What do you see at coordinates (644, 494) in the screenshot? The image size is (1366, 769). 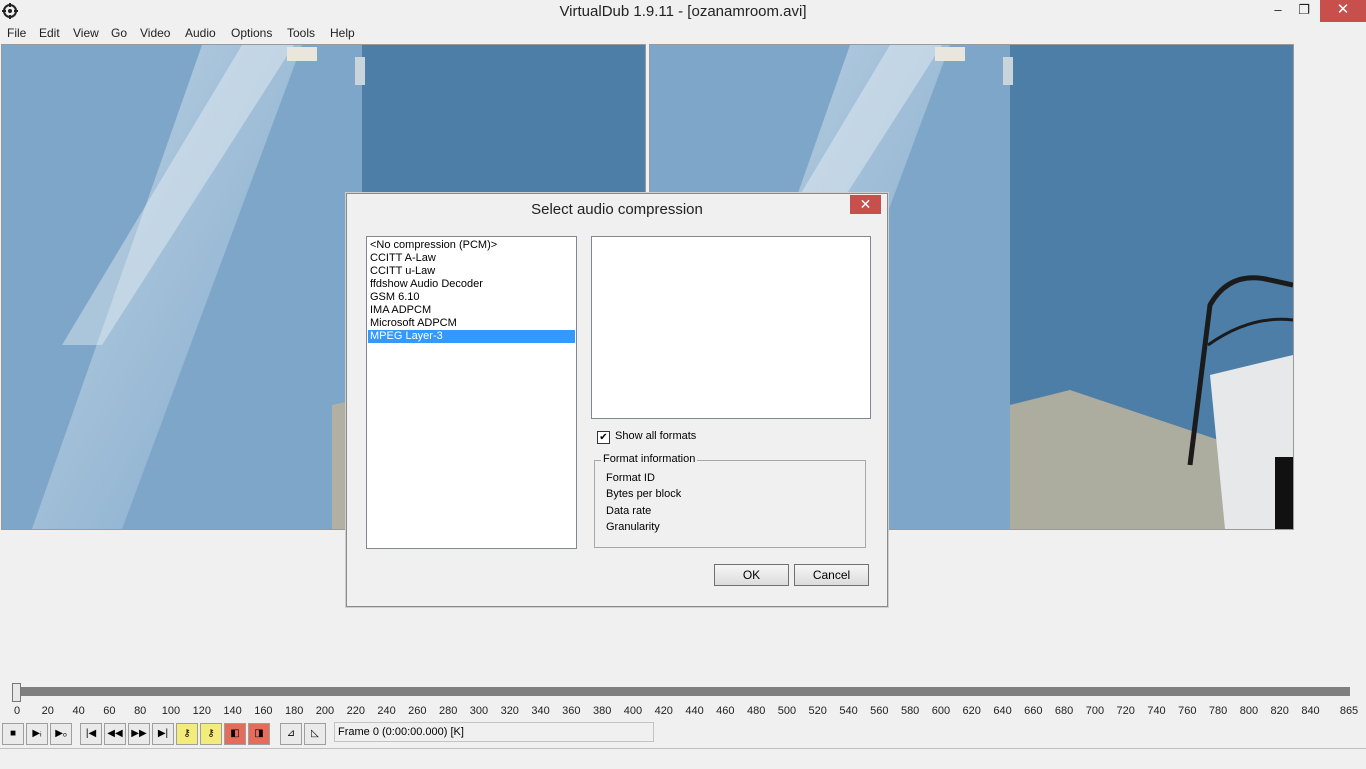 I see `bytes-per-block-label: Bytes per block` at bounding box center [644, 494].